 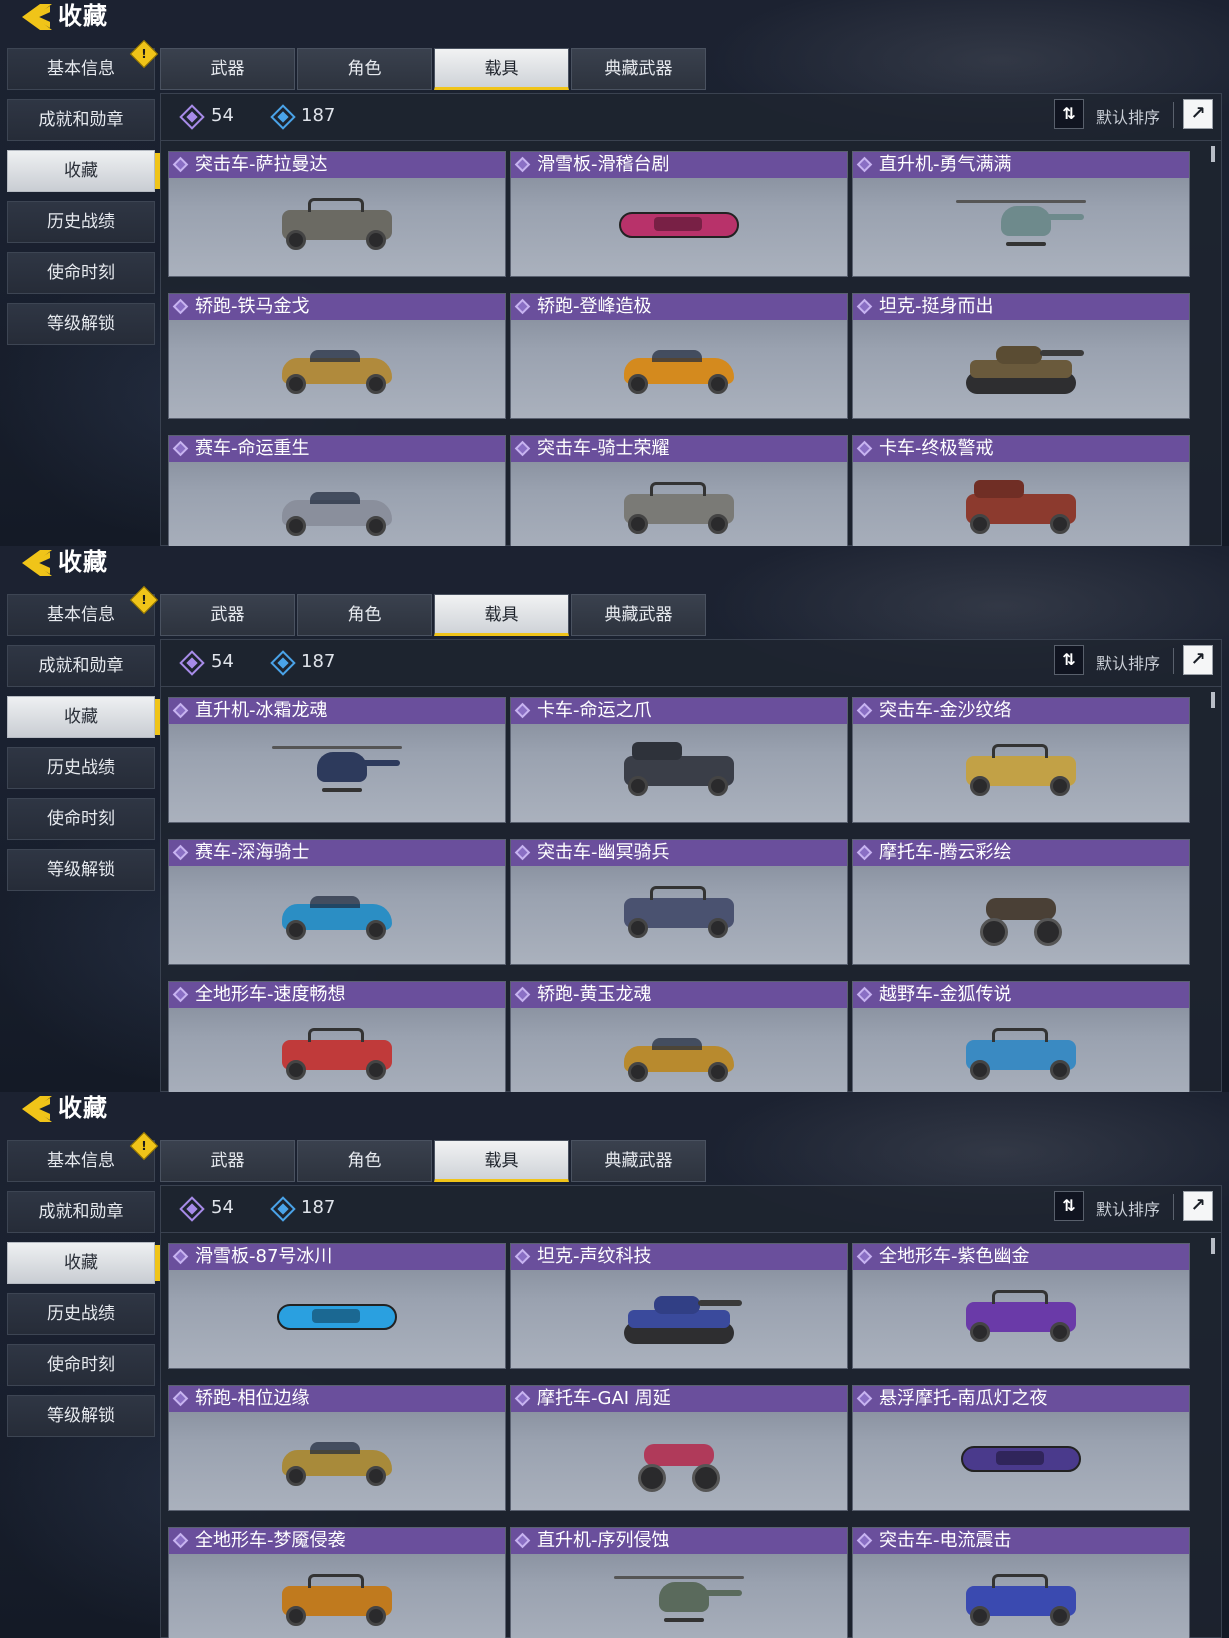 I want to click on vehicle-card: 坦克-挺身而出, so click(x=1021, y=356).